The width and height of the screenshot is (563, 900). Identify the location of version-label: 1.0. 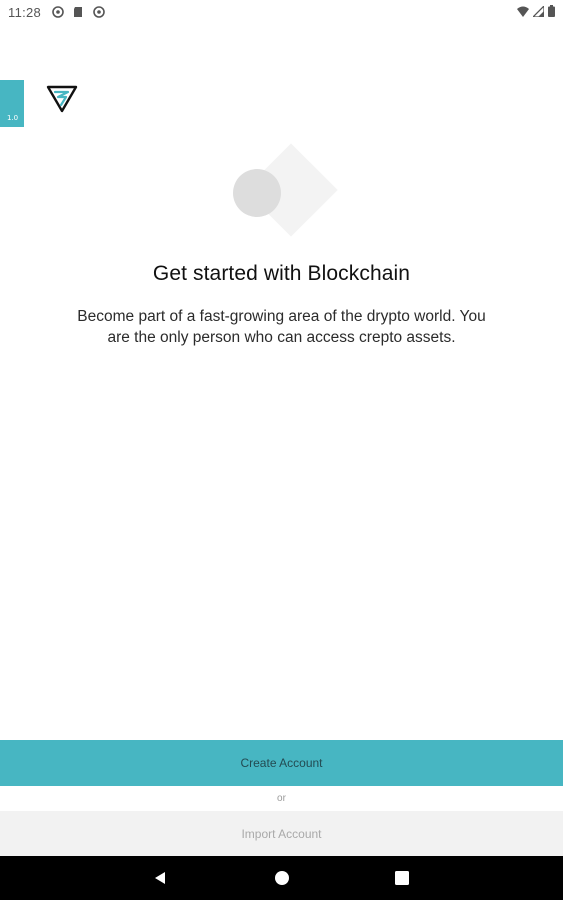
(13, 118).